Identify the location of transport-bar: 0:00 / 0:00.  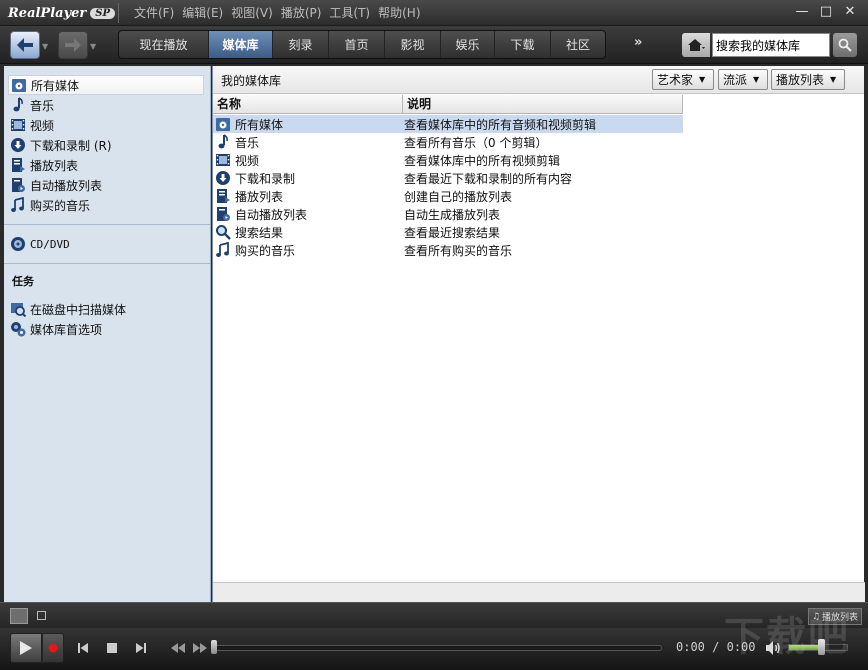
(434, 649).